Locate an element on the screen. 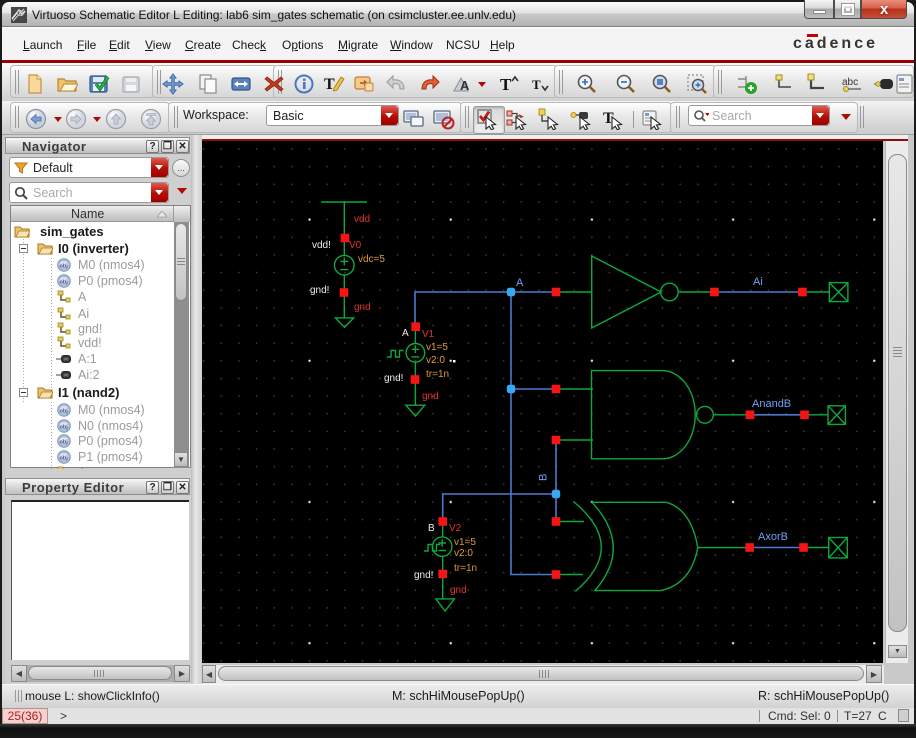 The image size is (916, 738). svg-text: V2 is located at coordinates (455, 528).